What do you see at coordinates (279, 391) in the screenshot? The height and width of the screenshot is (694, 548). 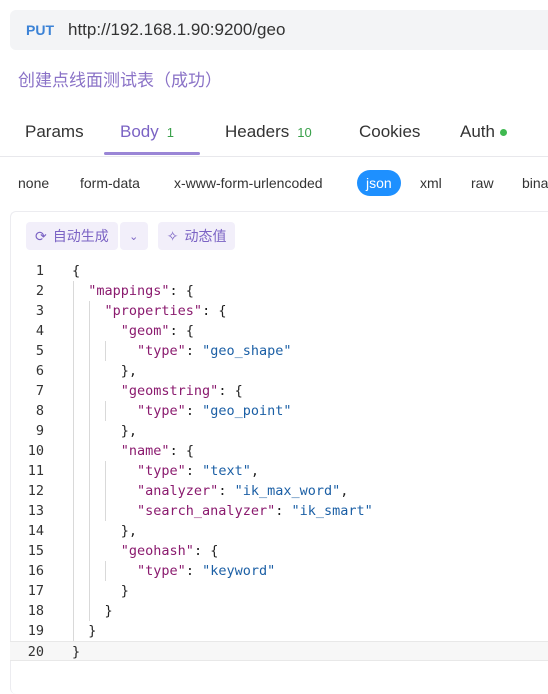 I see `code-line: 7 "geomstring": {` at bounding box center [279, 391].